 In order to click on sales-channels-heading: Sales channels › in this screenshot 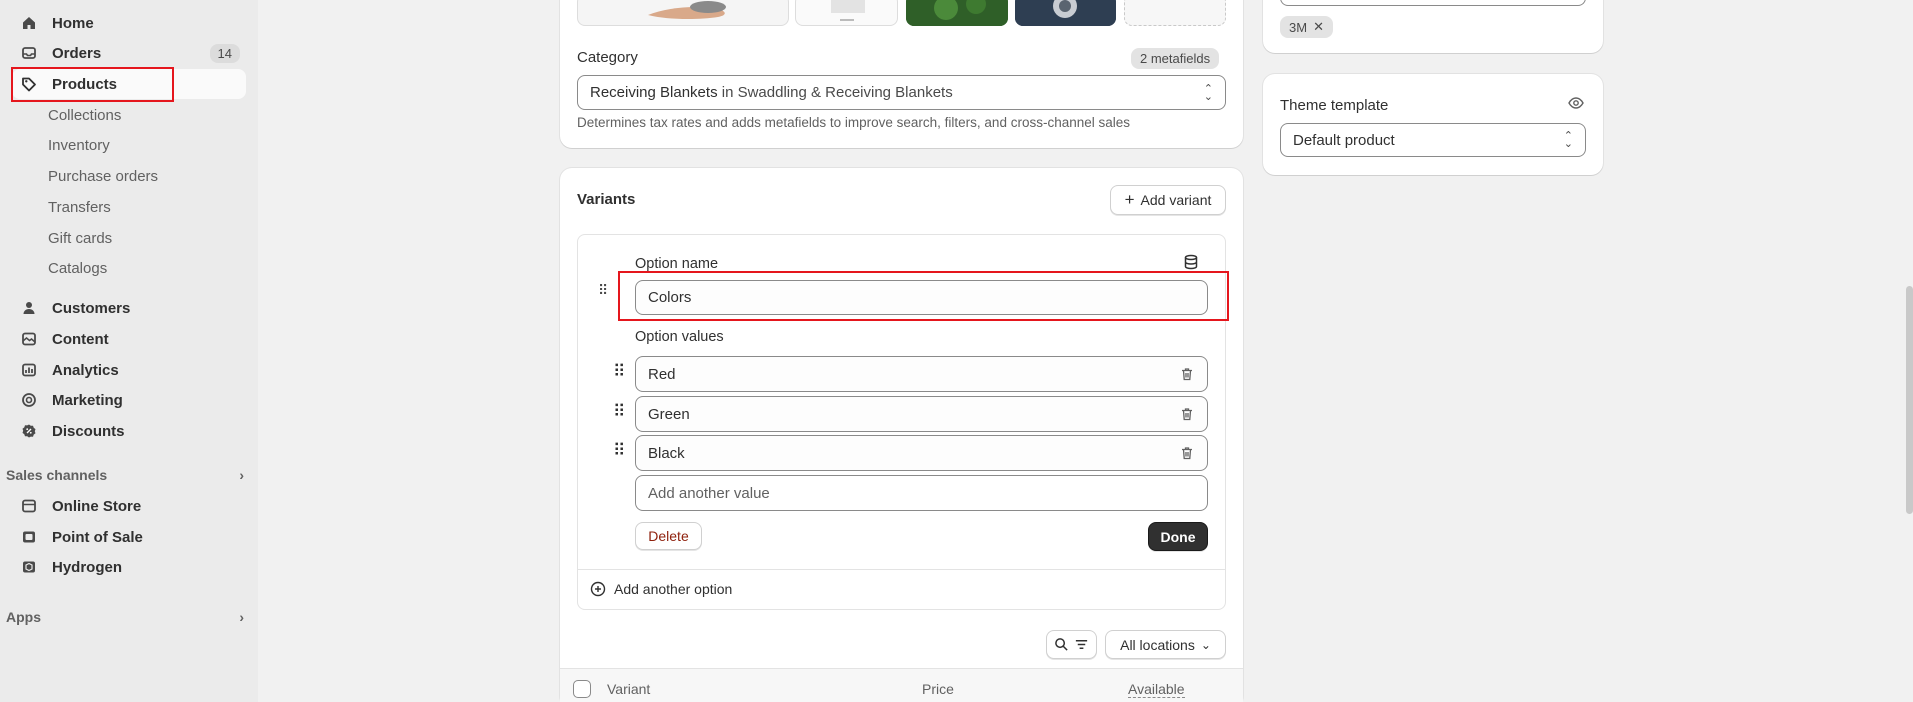, I will do `click(125, 475)`.